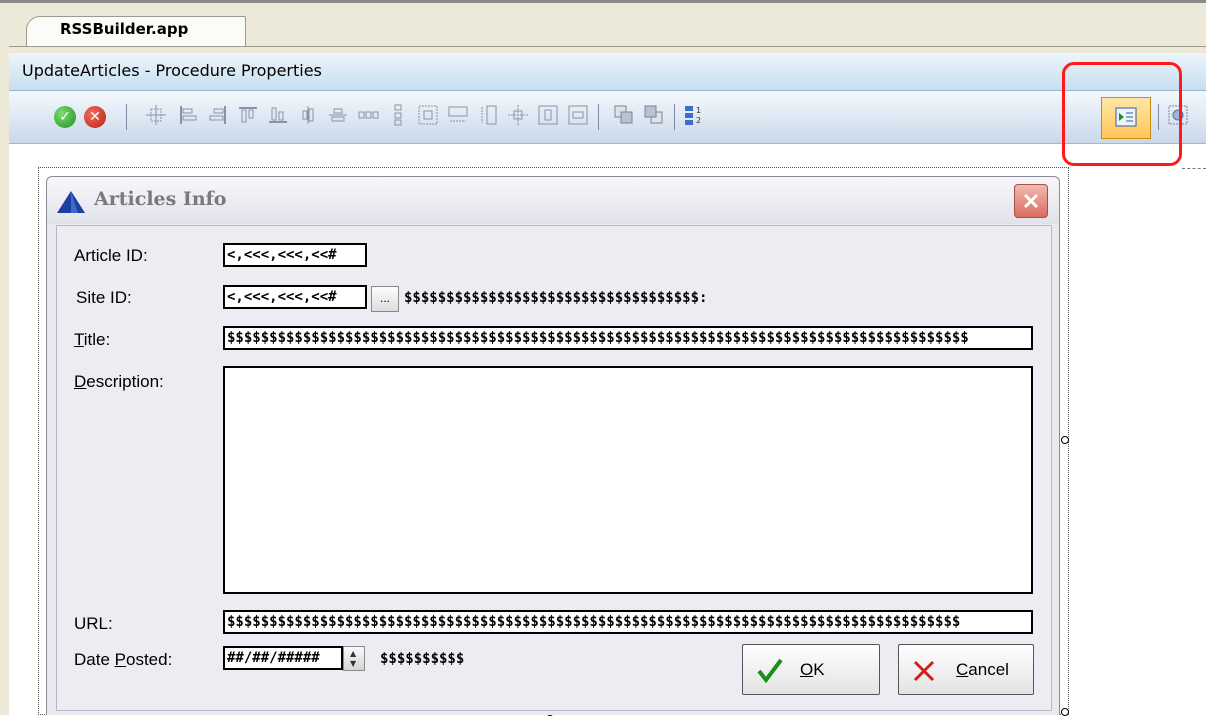 This screenshot has height=716, width=1206. Describe the element at coordinates (124, 29) in the screenshot. I see `tab-label: RSSBuilder.app` at that location.